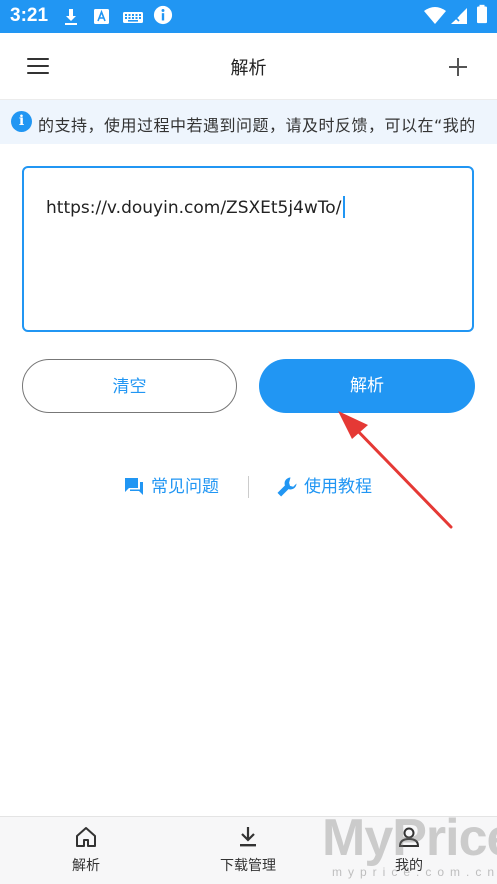  Describe the element at coordinates (482, 14) in the screenshot. I see `battery-icon` at that location.